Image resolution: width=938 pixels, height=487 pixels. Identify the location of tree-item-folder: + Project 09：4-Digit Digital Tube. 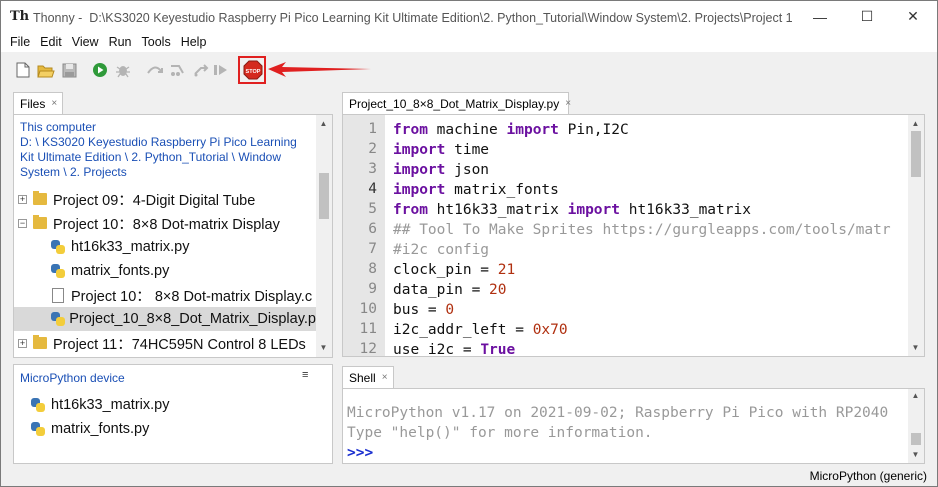
(165, 199).